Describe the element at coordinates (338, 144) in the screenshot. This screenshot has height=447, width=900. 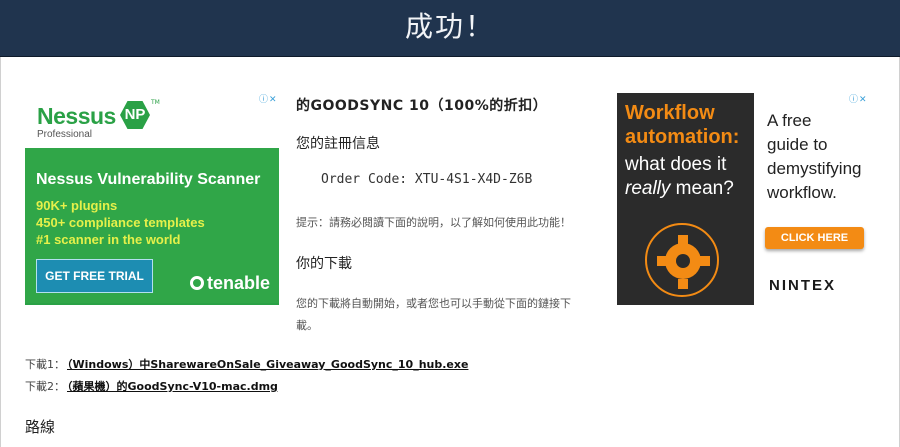
I see `registration-heading: 您的註冊信息` at that location.